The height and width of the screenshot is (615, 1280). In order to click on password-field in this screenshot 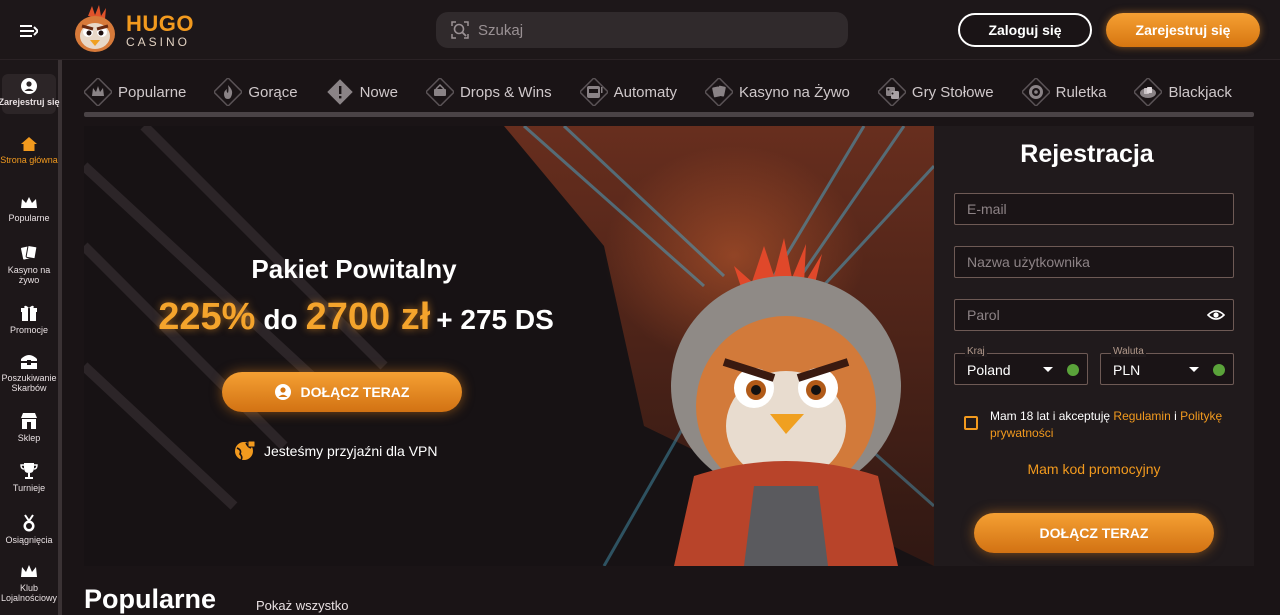, I will do `click(1094, 315)`.